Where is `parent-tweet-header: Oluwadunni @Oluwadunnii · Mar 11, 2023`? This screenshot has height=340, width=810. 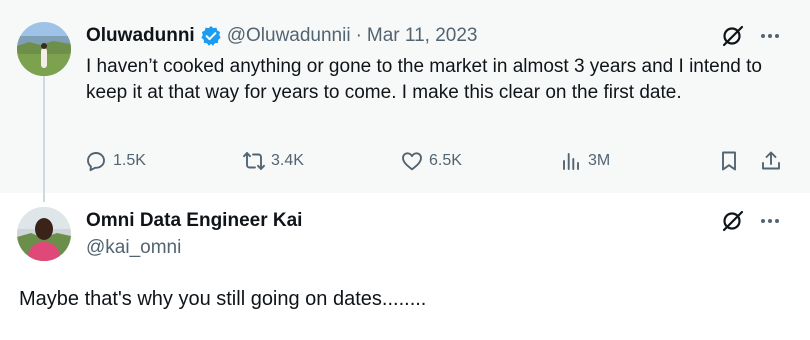
parent-tweet-header: Oluwadunni @Oluwadunnii · Mar 11, 2023 is located at coordinates (281, 36).